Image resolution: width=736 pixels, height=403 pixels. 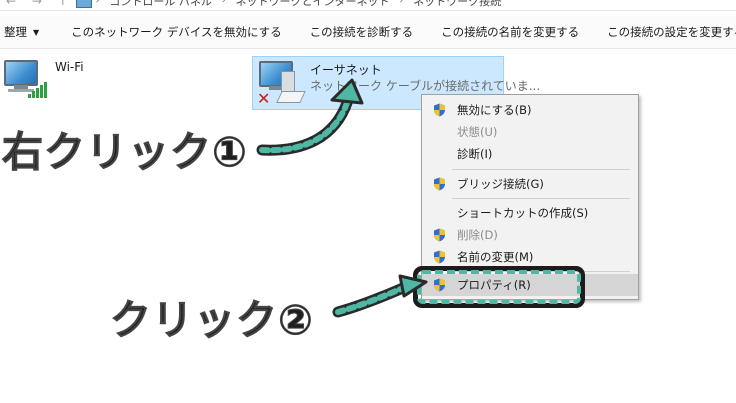 I want to click on annotation-right-click: 右クリック①, so click(x=125, y=152).